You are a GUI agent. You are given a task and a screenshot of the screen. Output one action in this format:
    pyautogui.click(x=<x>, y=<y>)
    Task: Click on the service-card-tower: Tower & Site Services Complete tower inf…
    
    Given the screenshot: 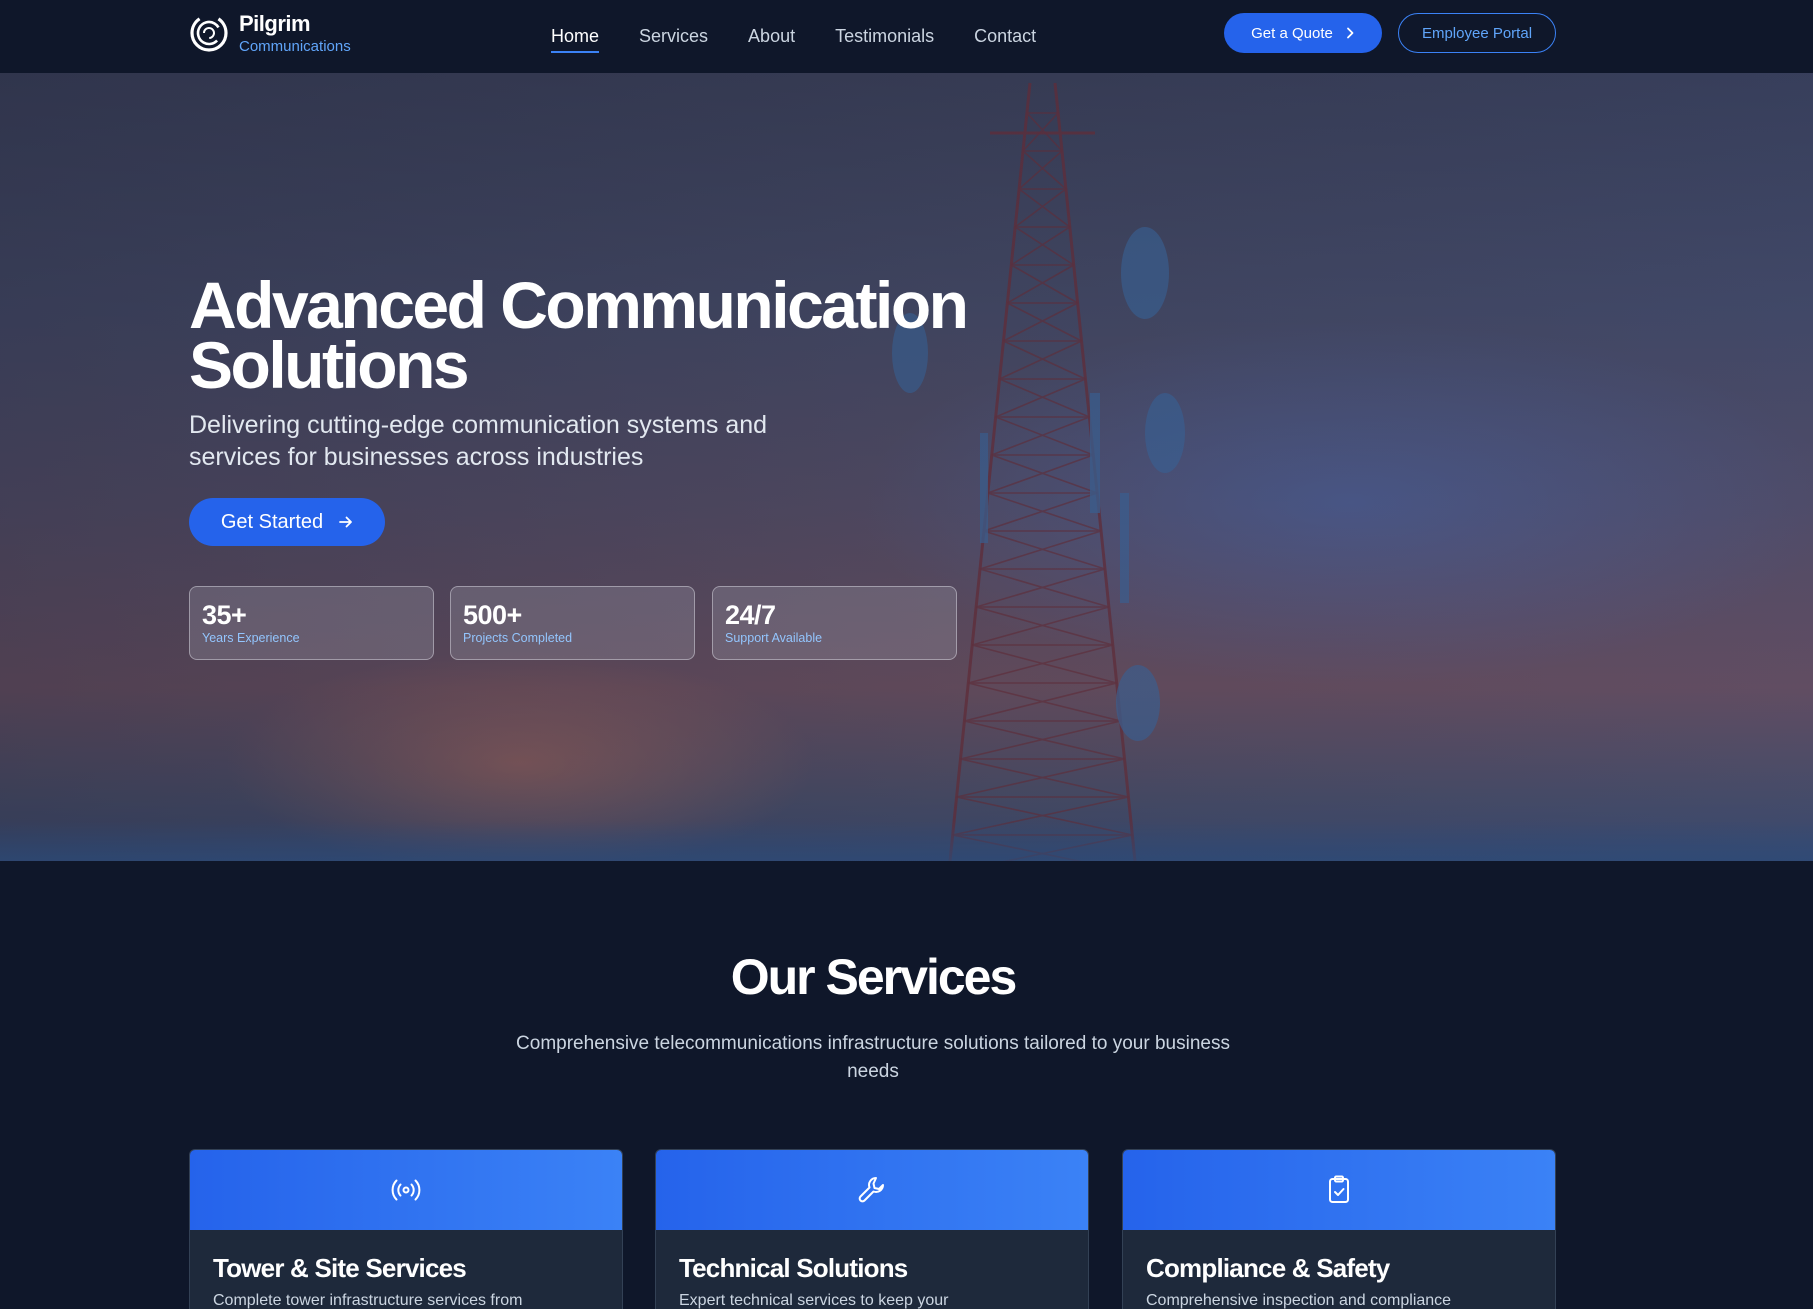 What is the action you would take?
    pyautogui.click(x=406, y=1229)
    